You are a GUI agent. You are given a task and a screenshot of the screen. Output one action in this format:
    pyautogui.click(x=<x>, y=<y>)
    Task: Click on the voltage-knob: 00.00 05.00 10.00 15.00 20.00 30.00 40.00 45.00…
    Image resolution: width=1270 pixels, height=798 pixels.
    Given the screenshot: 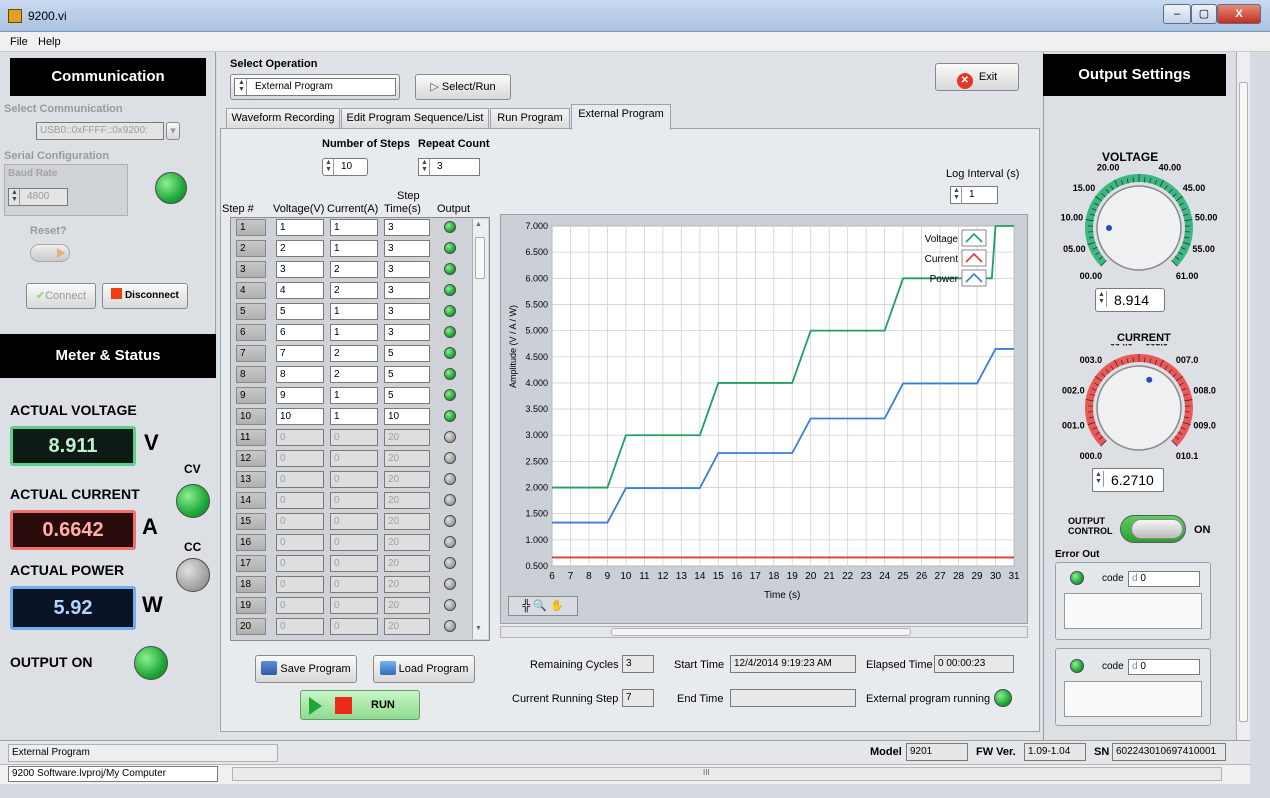 What is the action you would take?
    pyautogui.click(x=1139, y=227)
    